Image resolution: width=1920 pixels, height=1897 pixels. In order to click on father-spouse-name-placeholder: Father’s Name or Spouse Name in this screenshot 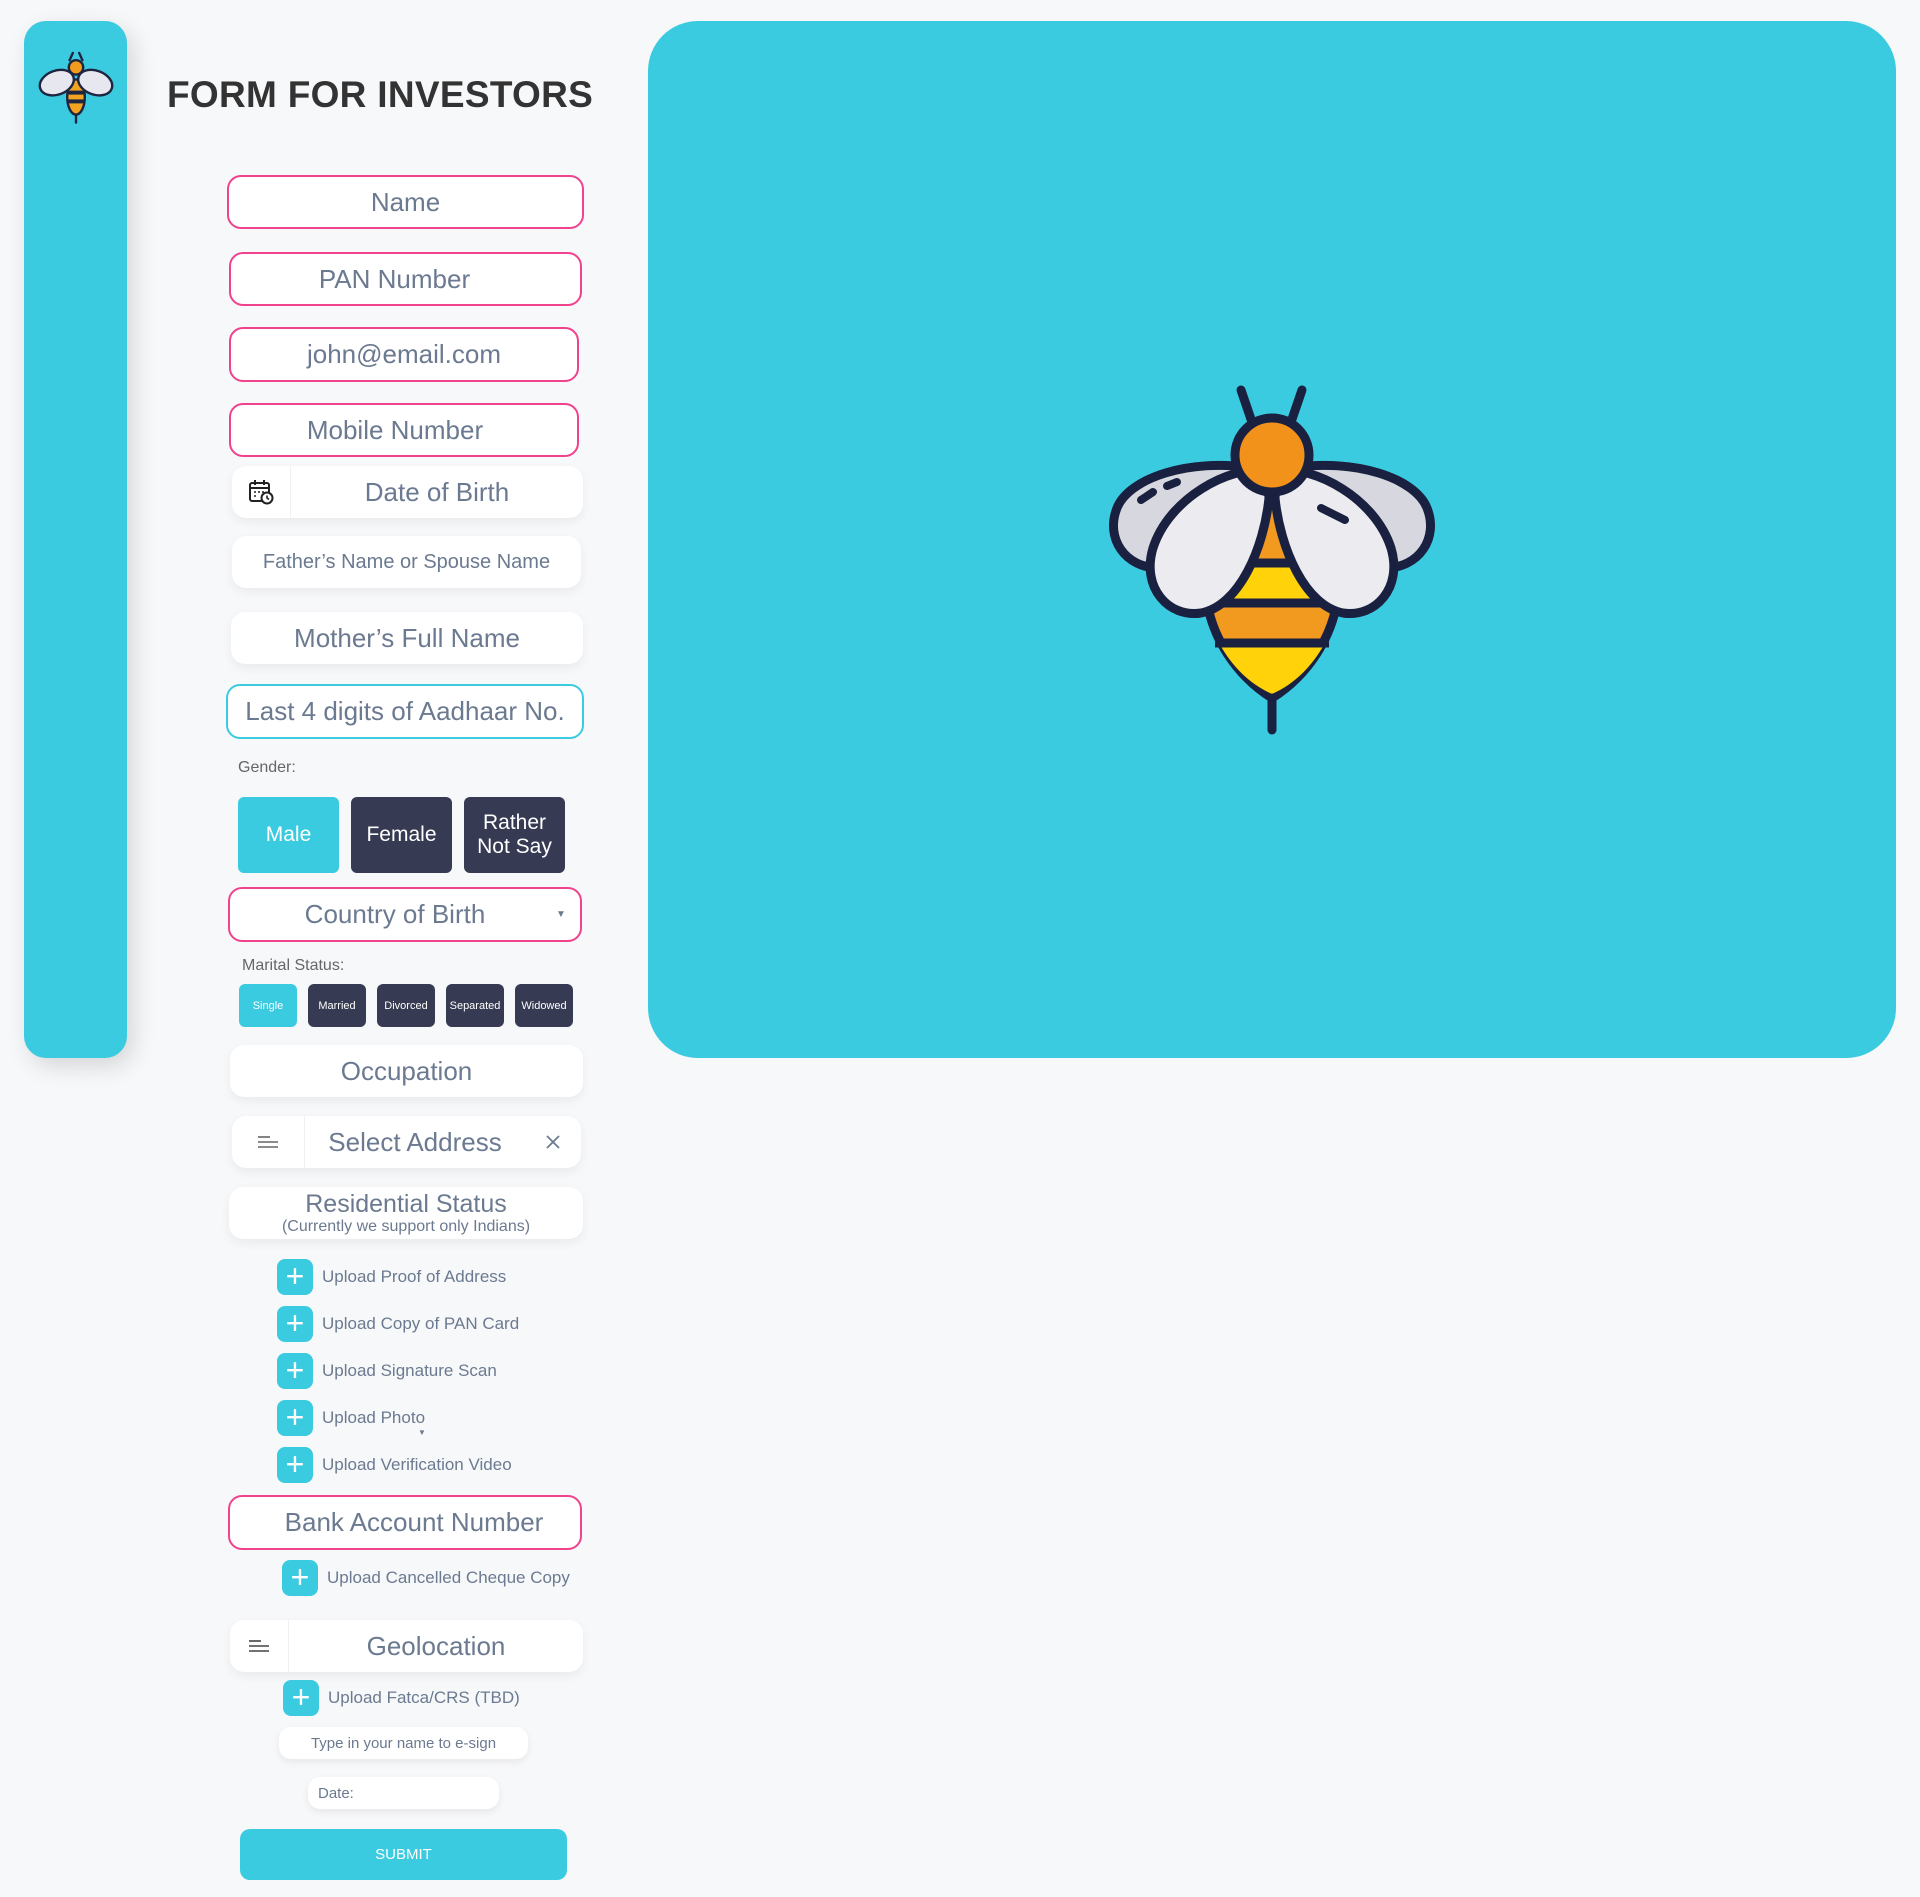, I will do `click(406, 561)`.